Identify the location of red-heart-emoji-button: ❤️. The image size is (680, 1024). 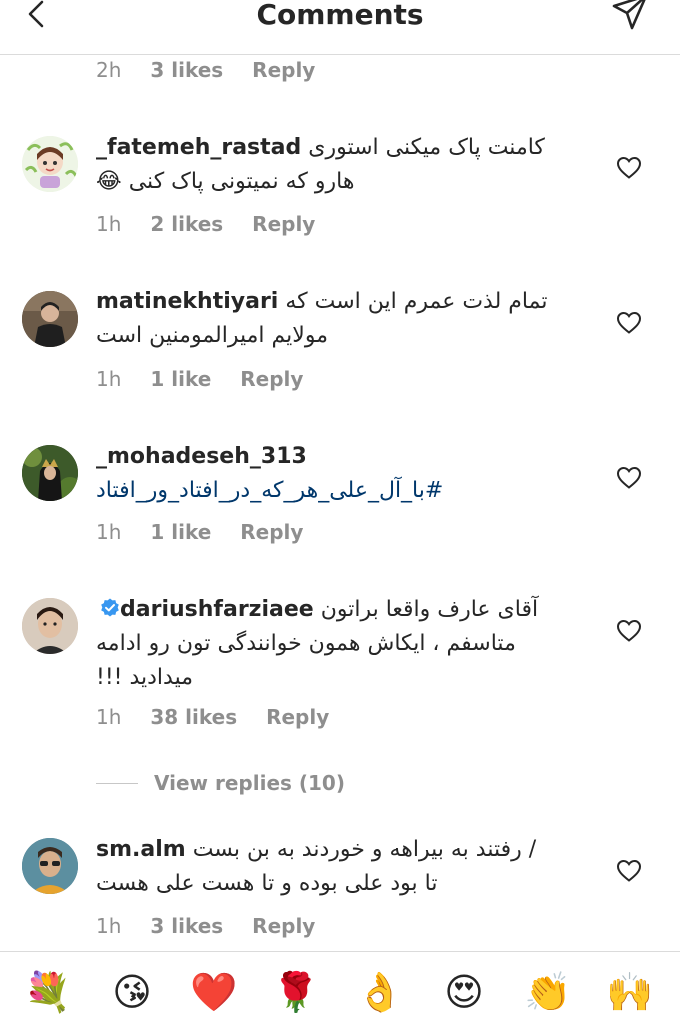
(214, 992).